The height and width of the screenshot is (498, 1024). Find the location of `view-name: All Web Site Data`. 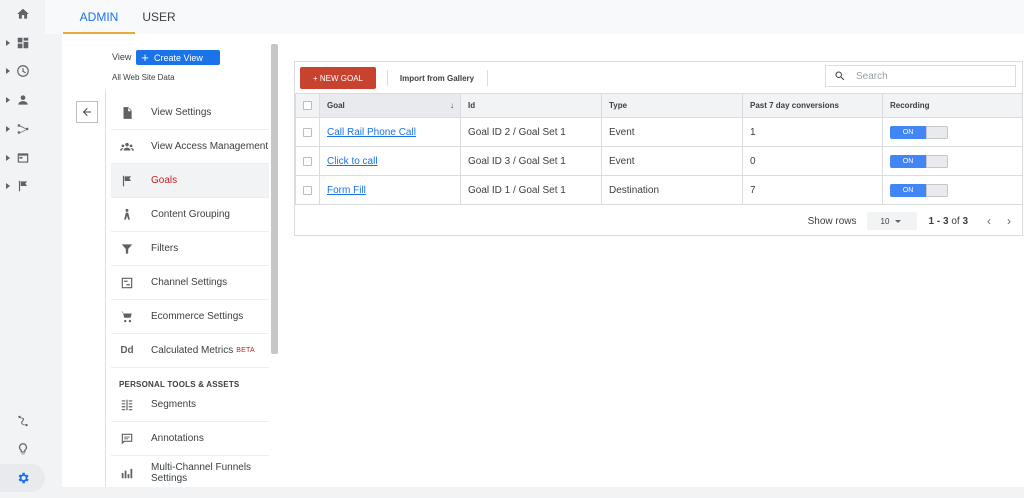

view-name: All Web Site Data is located at coordinates (143, 77).